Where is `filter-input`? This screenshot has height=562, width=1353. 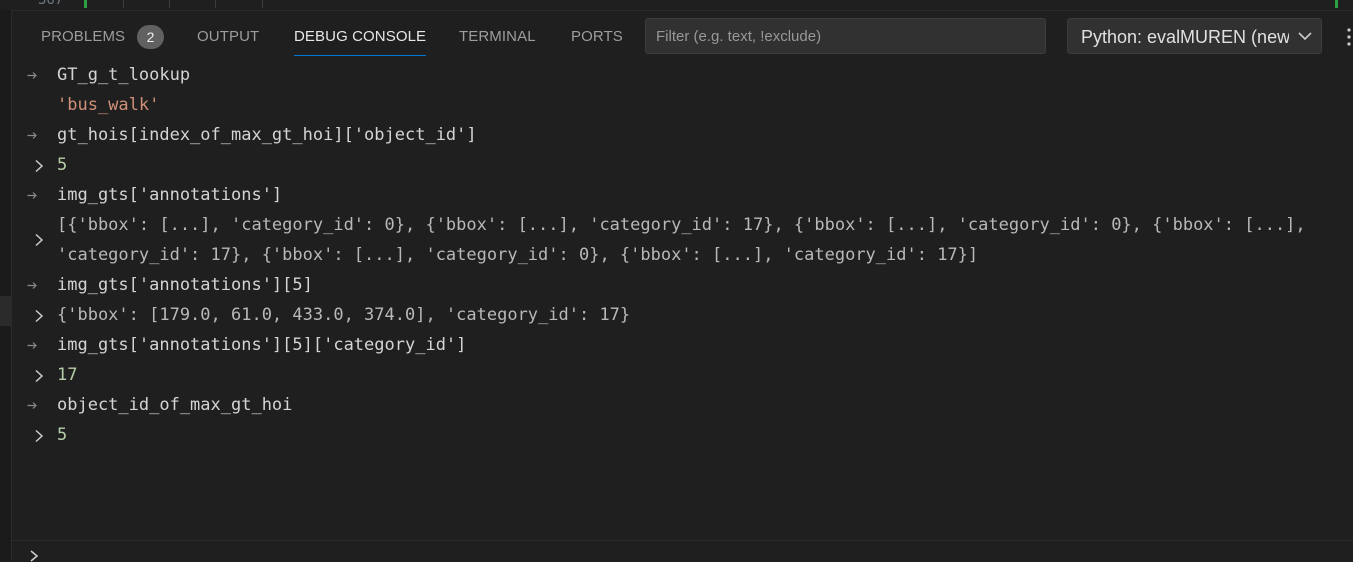 filter-input is located at coordinates (845, 36).